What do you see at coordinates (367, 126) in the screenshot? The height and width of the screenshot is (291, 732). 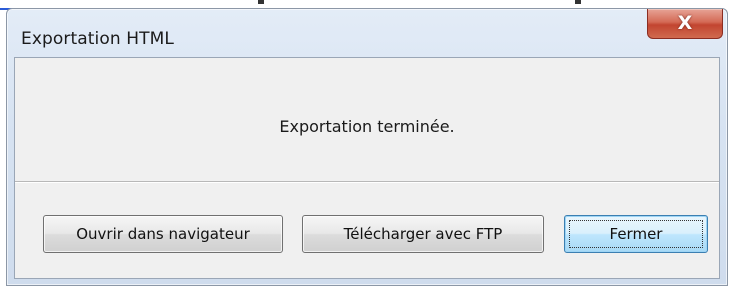 I see `status-message: Exportation terminée.` at bounding box center [367, 126].